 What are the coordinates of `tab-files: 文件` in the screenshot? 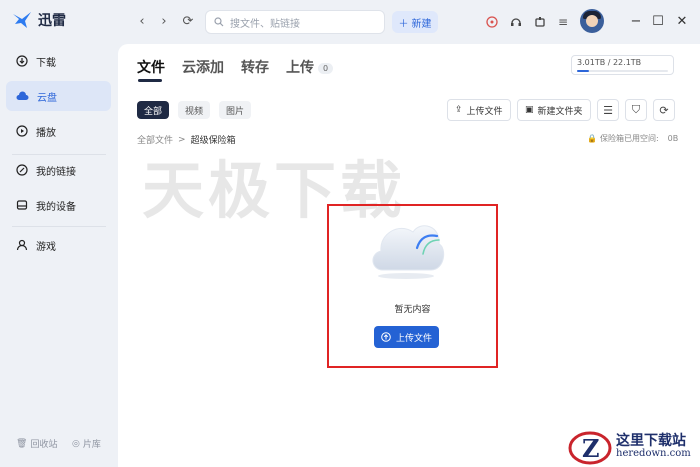 It's located at (151, 67).